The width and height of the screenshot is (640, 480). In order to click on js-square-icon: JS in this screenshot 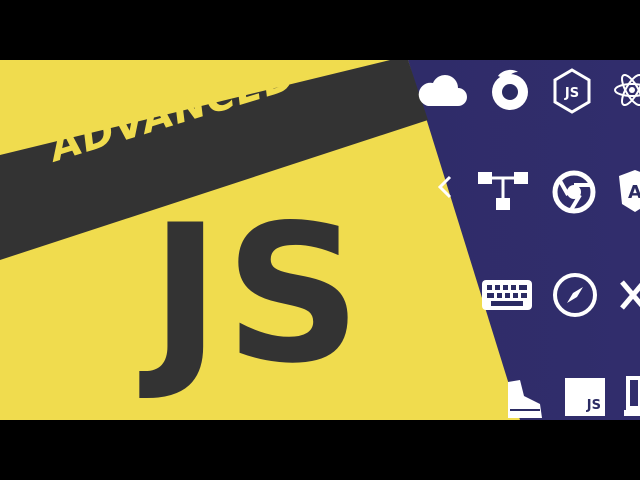, I will do `click(585, 397)`.